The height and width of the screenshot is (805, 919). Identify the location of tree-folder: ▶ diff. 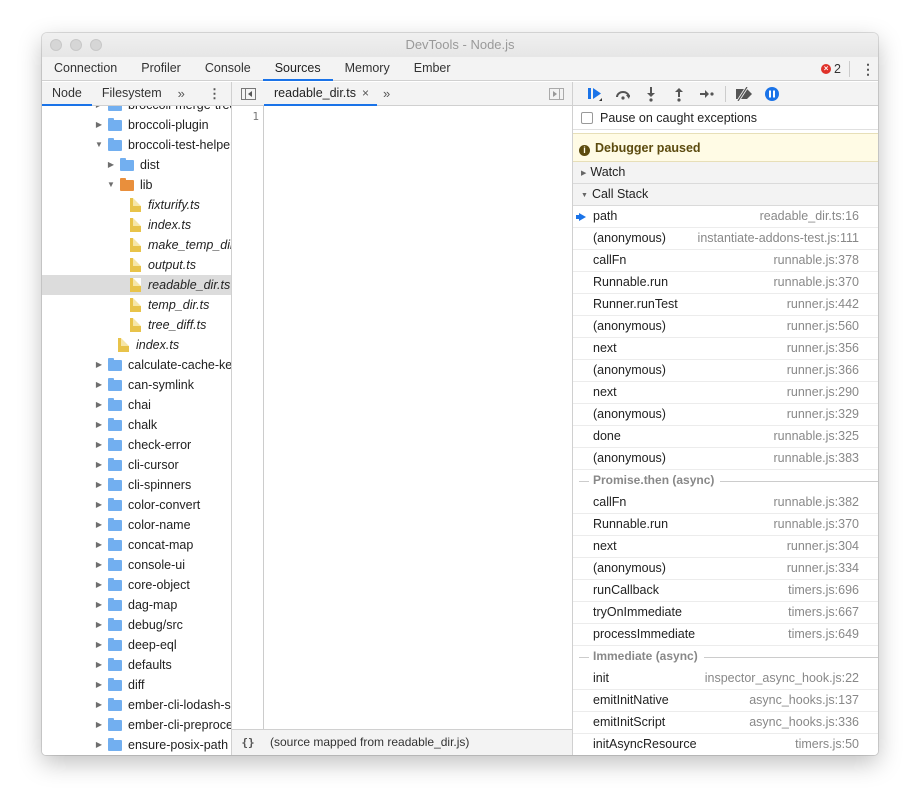
(136, 685).